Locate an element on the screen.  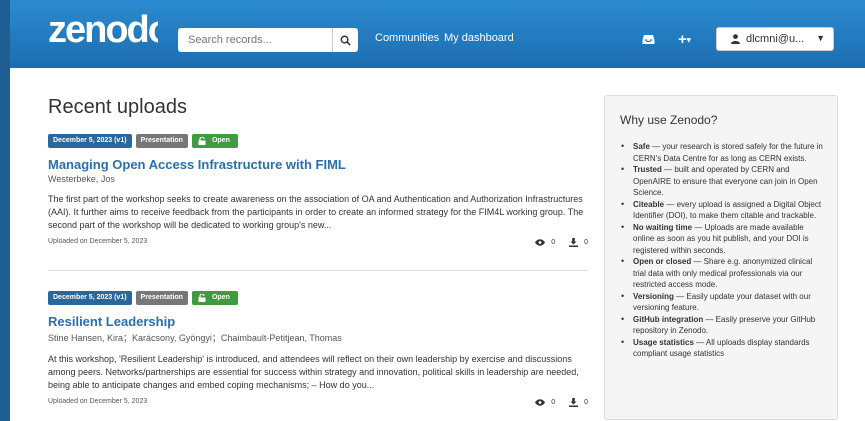
plus-icon: + is located at coordinates (682, 39).